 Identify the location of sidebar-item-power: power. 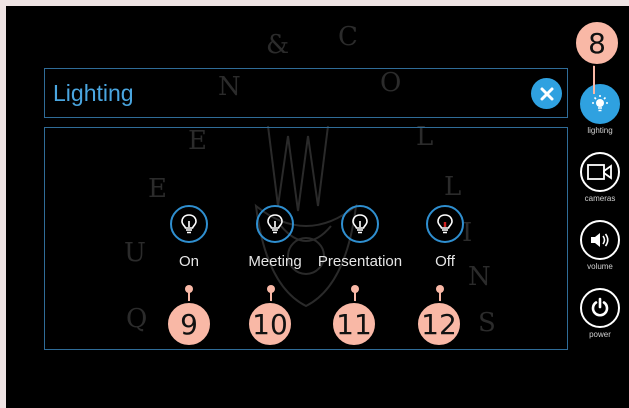
(600, 313).